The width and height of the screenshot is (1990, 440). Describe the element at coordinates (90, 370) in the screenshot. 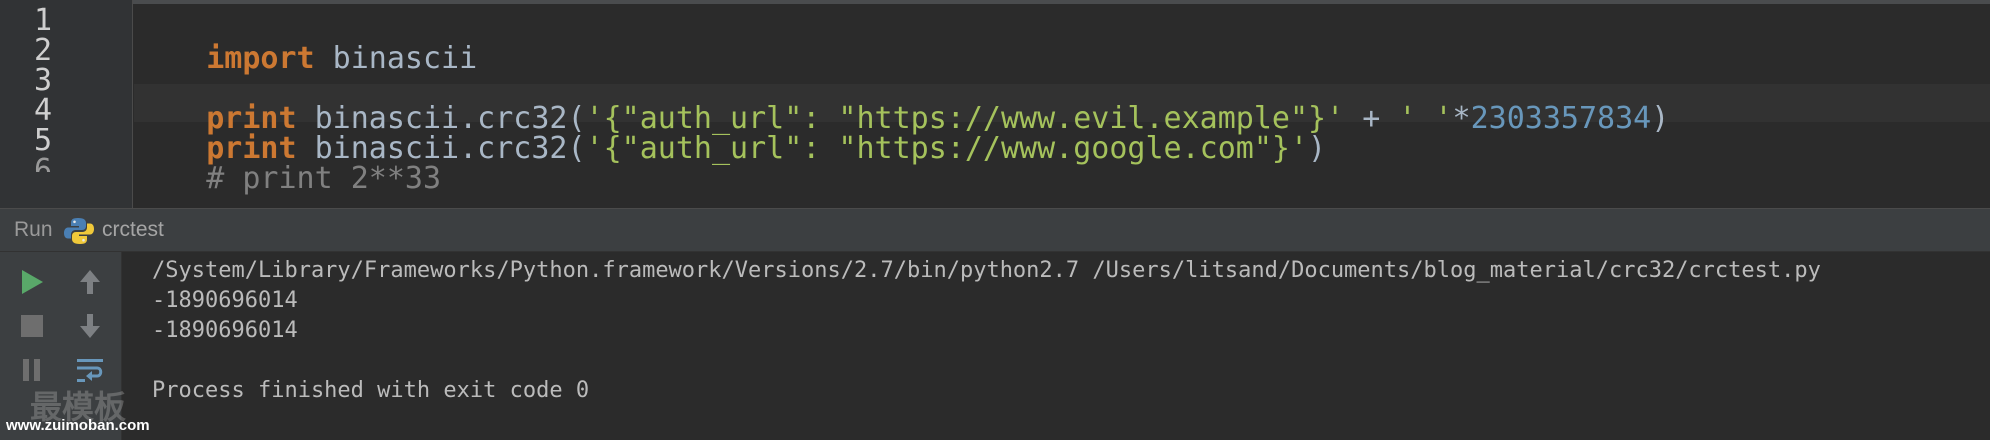

I see `soft-wrap-icon` at that location.